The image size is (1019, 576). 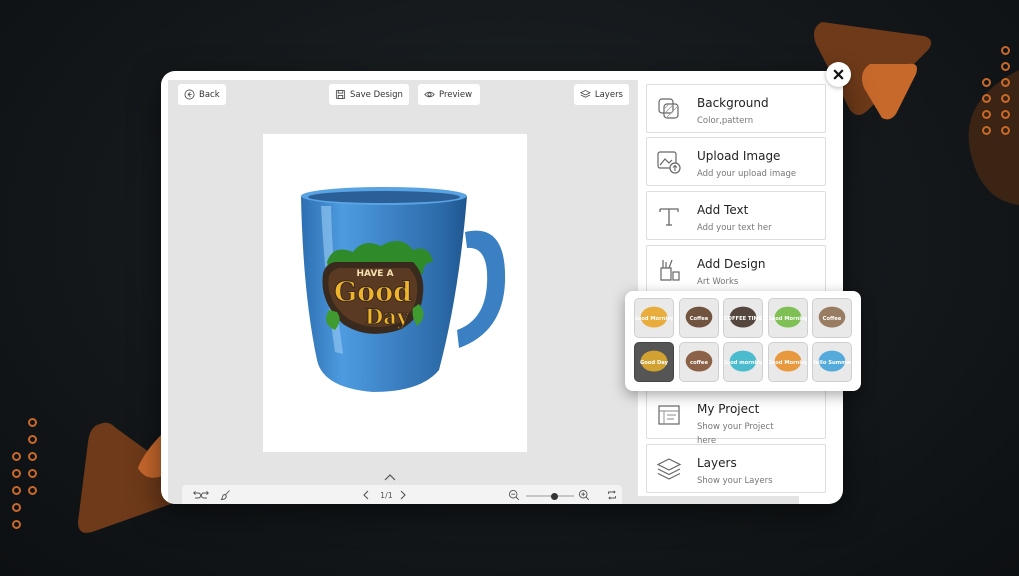 I want to click on design-thumbnail: coffee, so click(x=698, y=362).